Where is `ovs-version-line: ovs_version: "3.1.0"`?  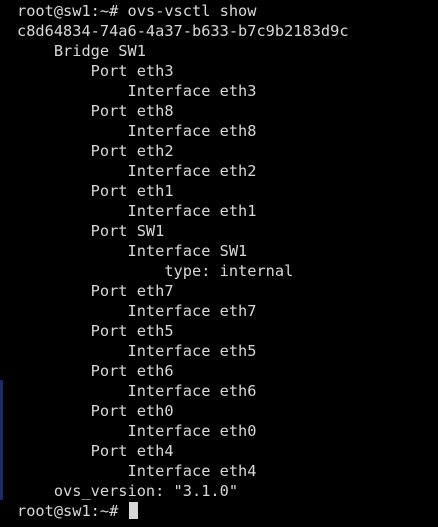
ovs-version-line: ovs_version: "3.1.0" is located at coordinates (128, 491).